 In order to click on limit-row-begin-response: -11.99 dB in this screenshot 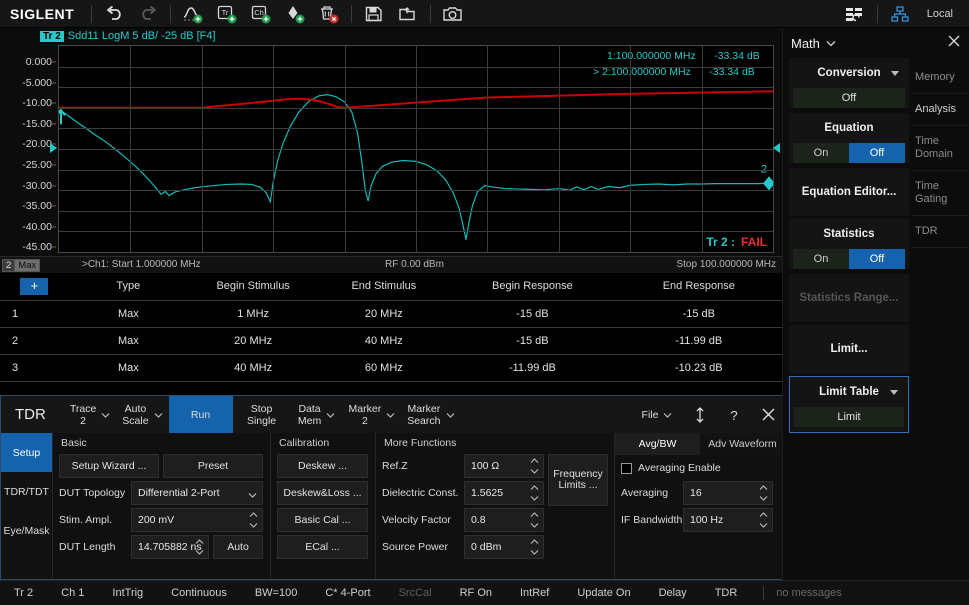, I will do `click(532, 368)`.